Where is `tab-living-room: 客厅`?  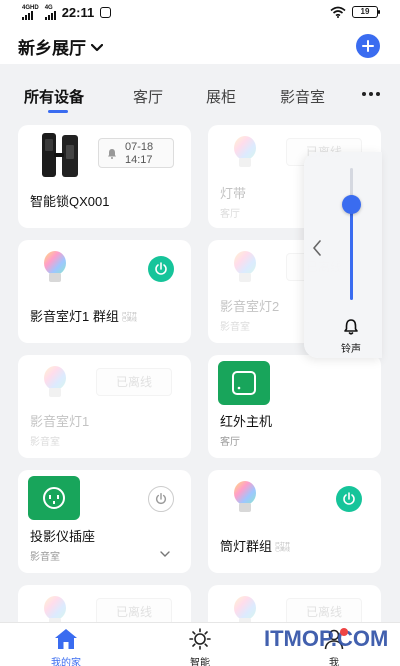 tab-living-room: 客厅 is located at coordinates (148, 96).